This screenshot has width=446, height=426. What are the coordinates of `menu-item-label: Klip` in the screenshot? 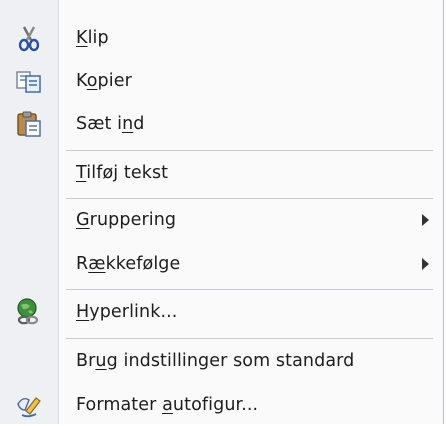 It's located at (92, 38).